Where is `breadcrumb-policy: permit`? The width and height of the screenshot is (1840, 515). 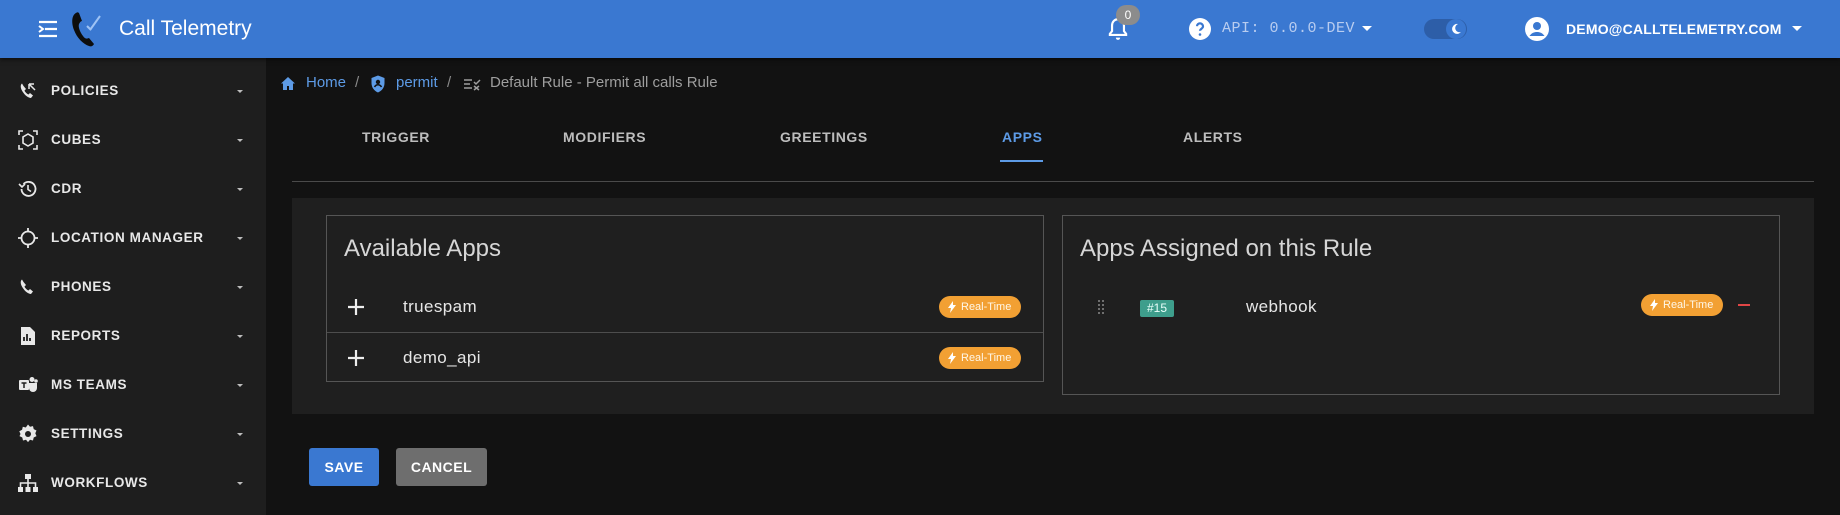 breadcrumb-policy: permit is located at coordinates (417, 82).